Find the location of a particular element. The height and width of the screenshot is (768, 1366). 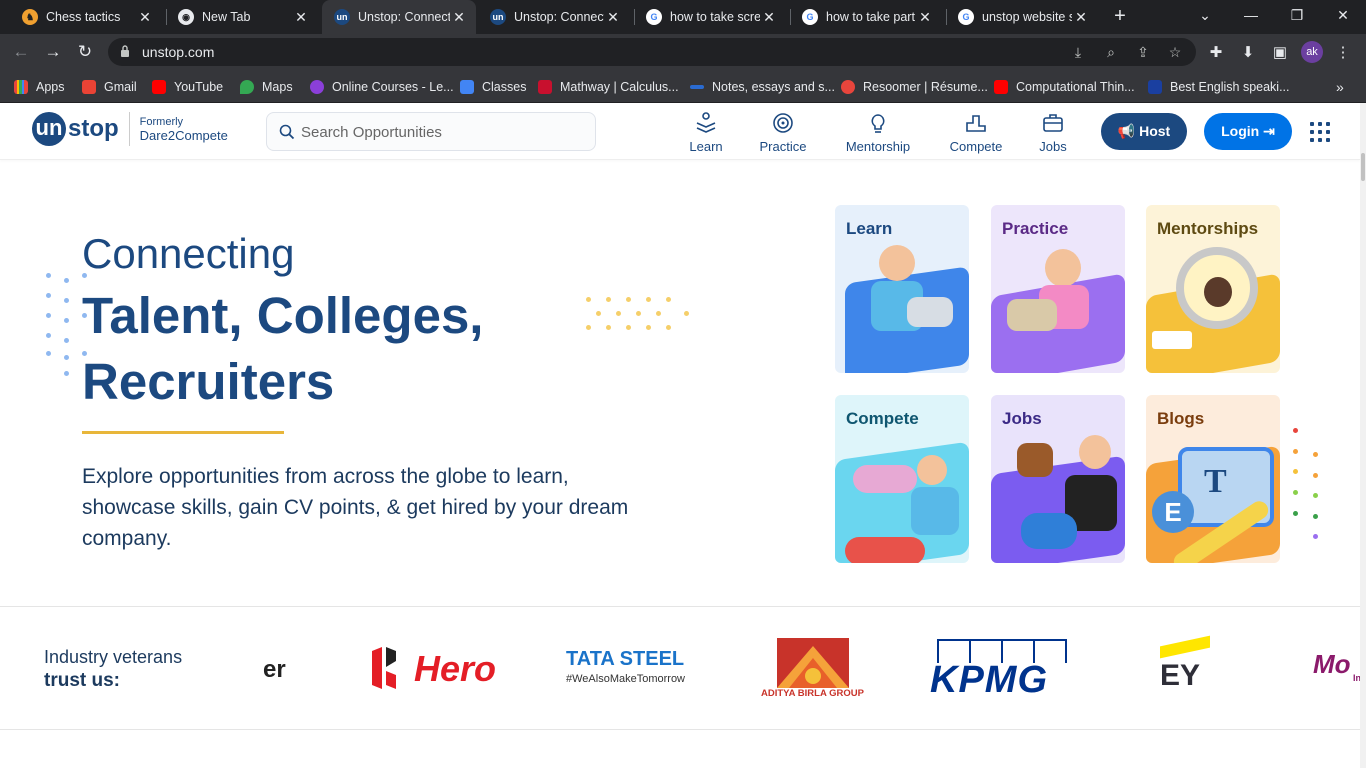

tab-new-tab: ◉ New Tab ✕ is located at coordinates (242, 17).